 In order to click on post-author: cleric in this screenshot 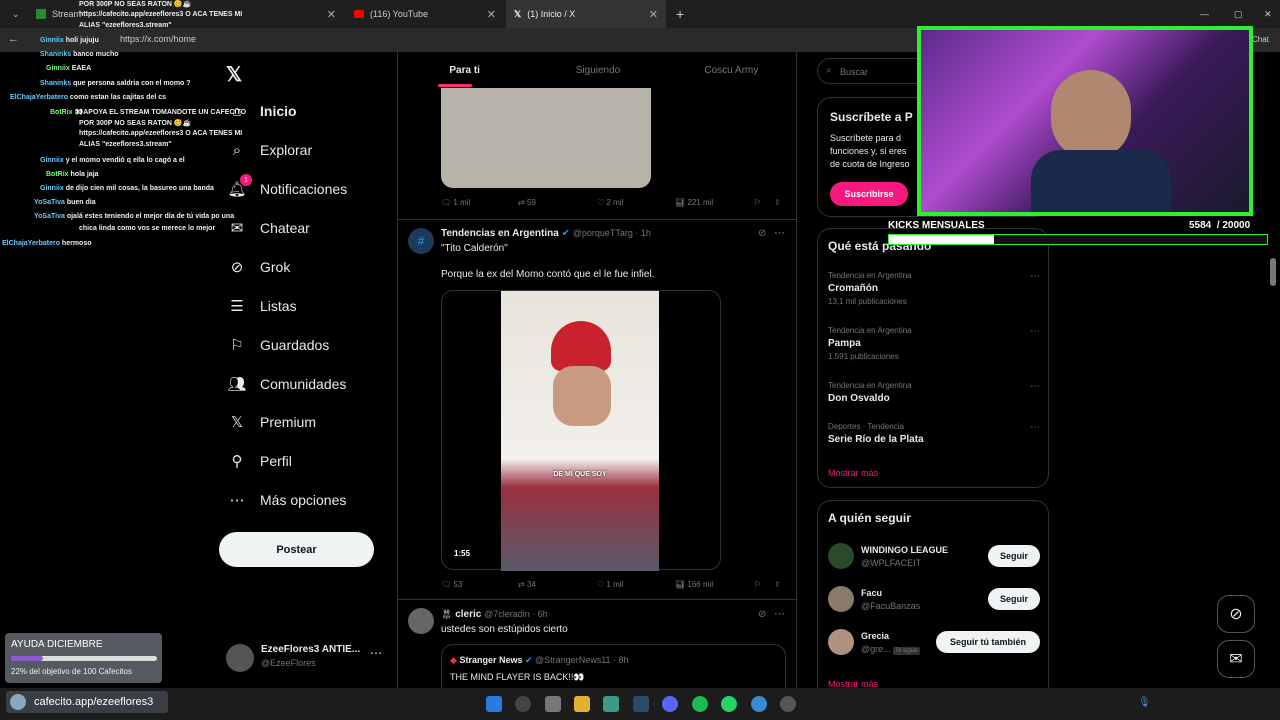, I will do `click(468, 614)`.